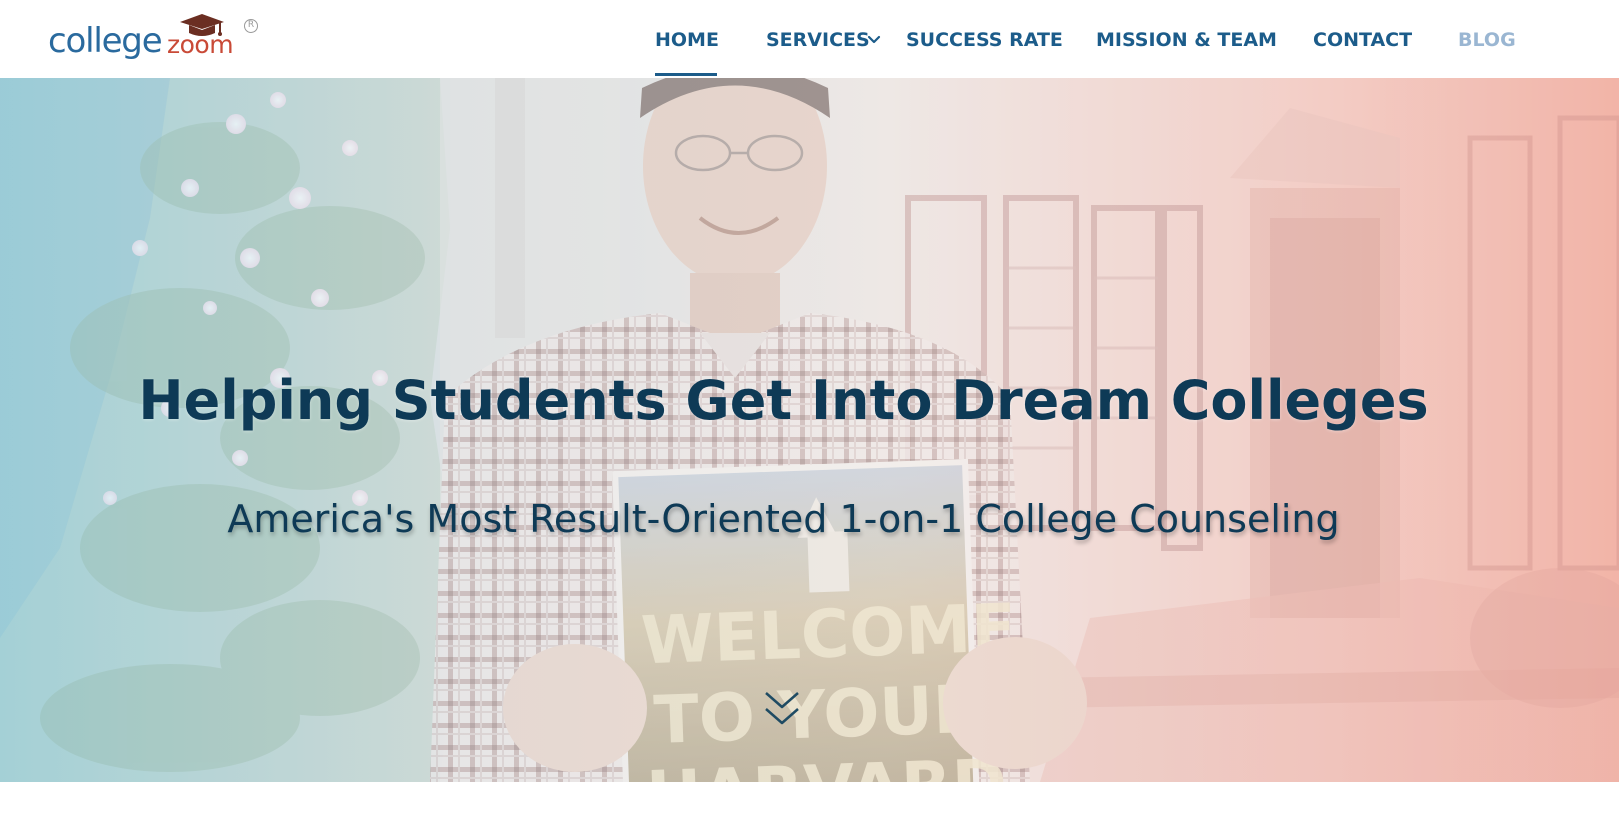 The width and height of the screenshot is (1619, 827). I want to click on page-content-area, so click(809, 804).